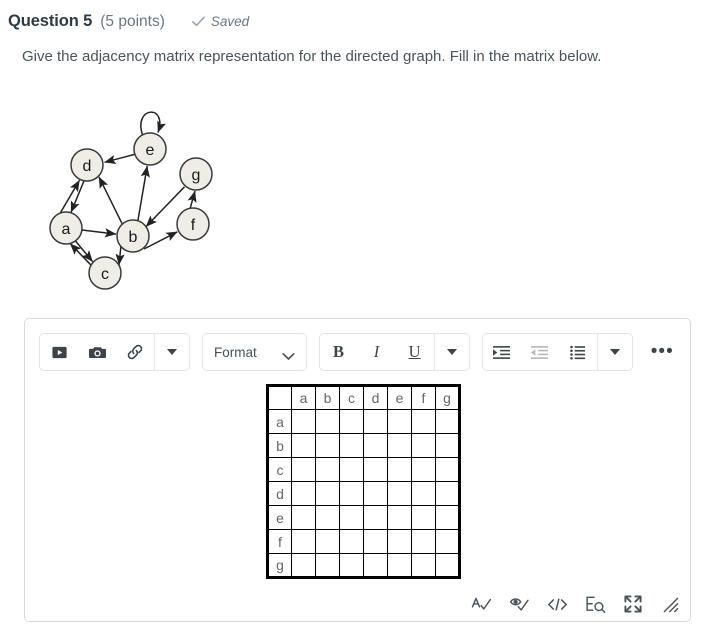  What do you see at coordinates (452, 352) in the screenshot?
I see `text-style-caret-down-icon` at bounding box center [452, 352].